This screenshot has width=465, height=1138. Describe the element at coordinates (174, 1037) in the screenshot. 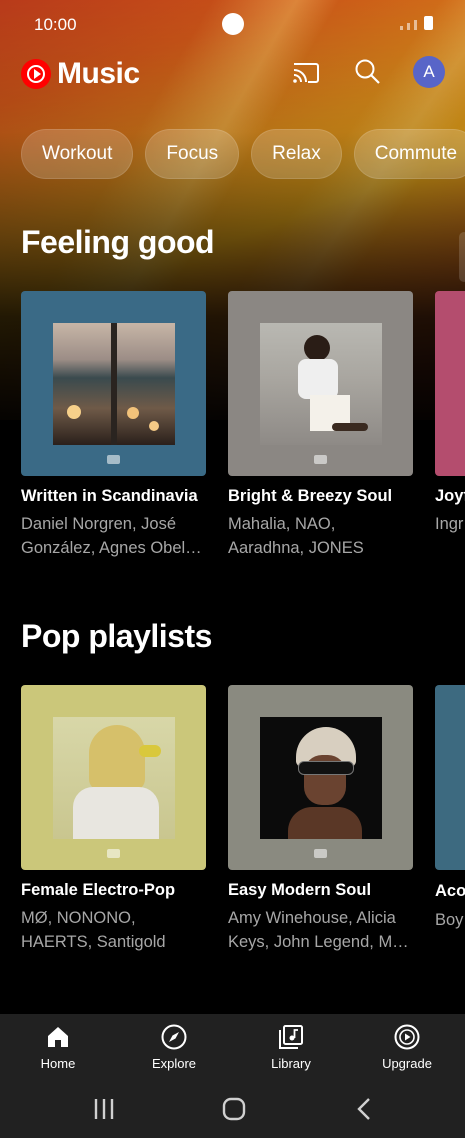

I see `compass-icon` at that location.